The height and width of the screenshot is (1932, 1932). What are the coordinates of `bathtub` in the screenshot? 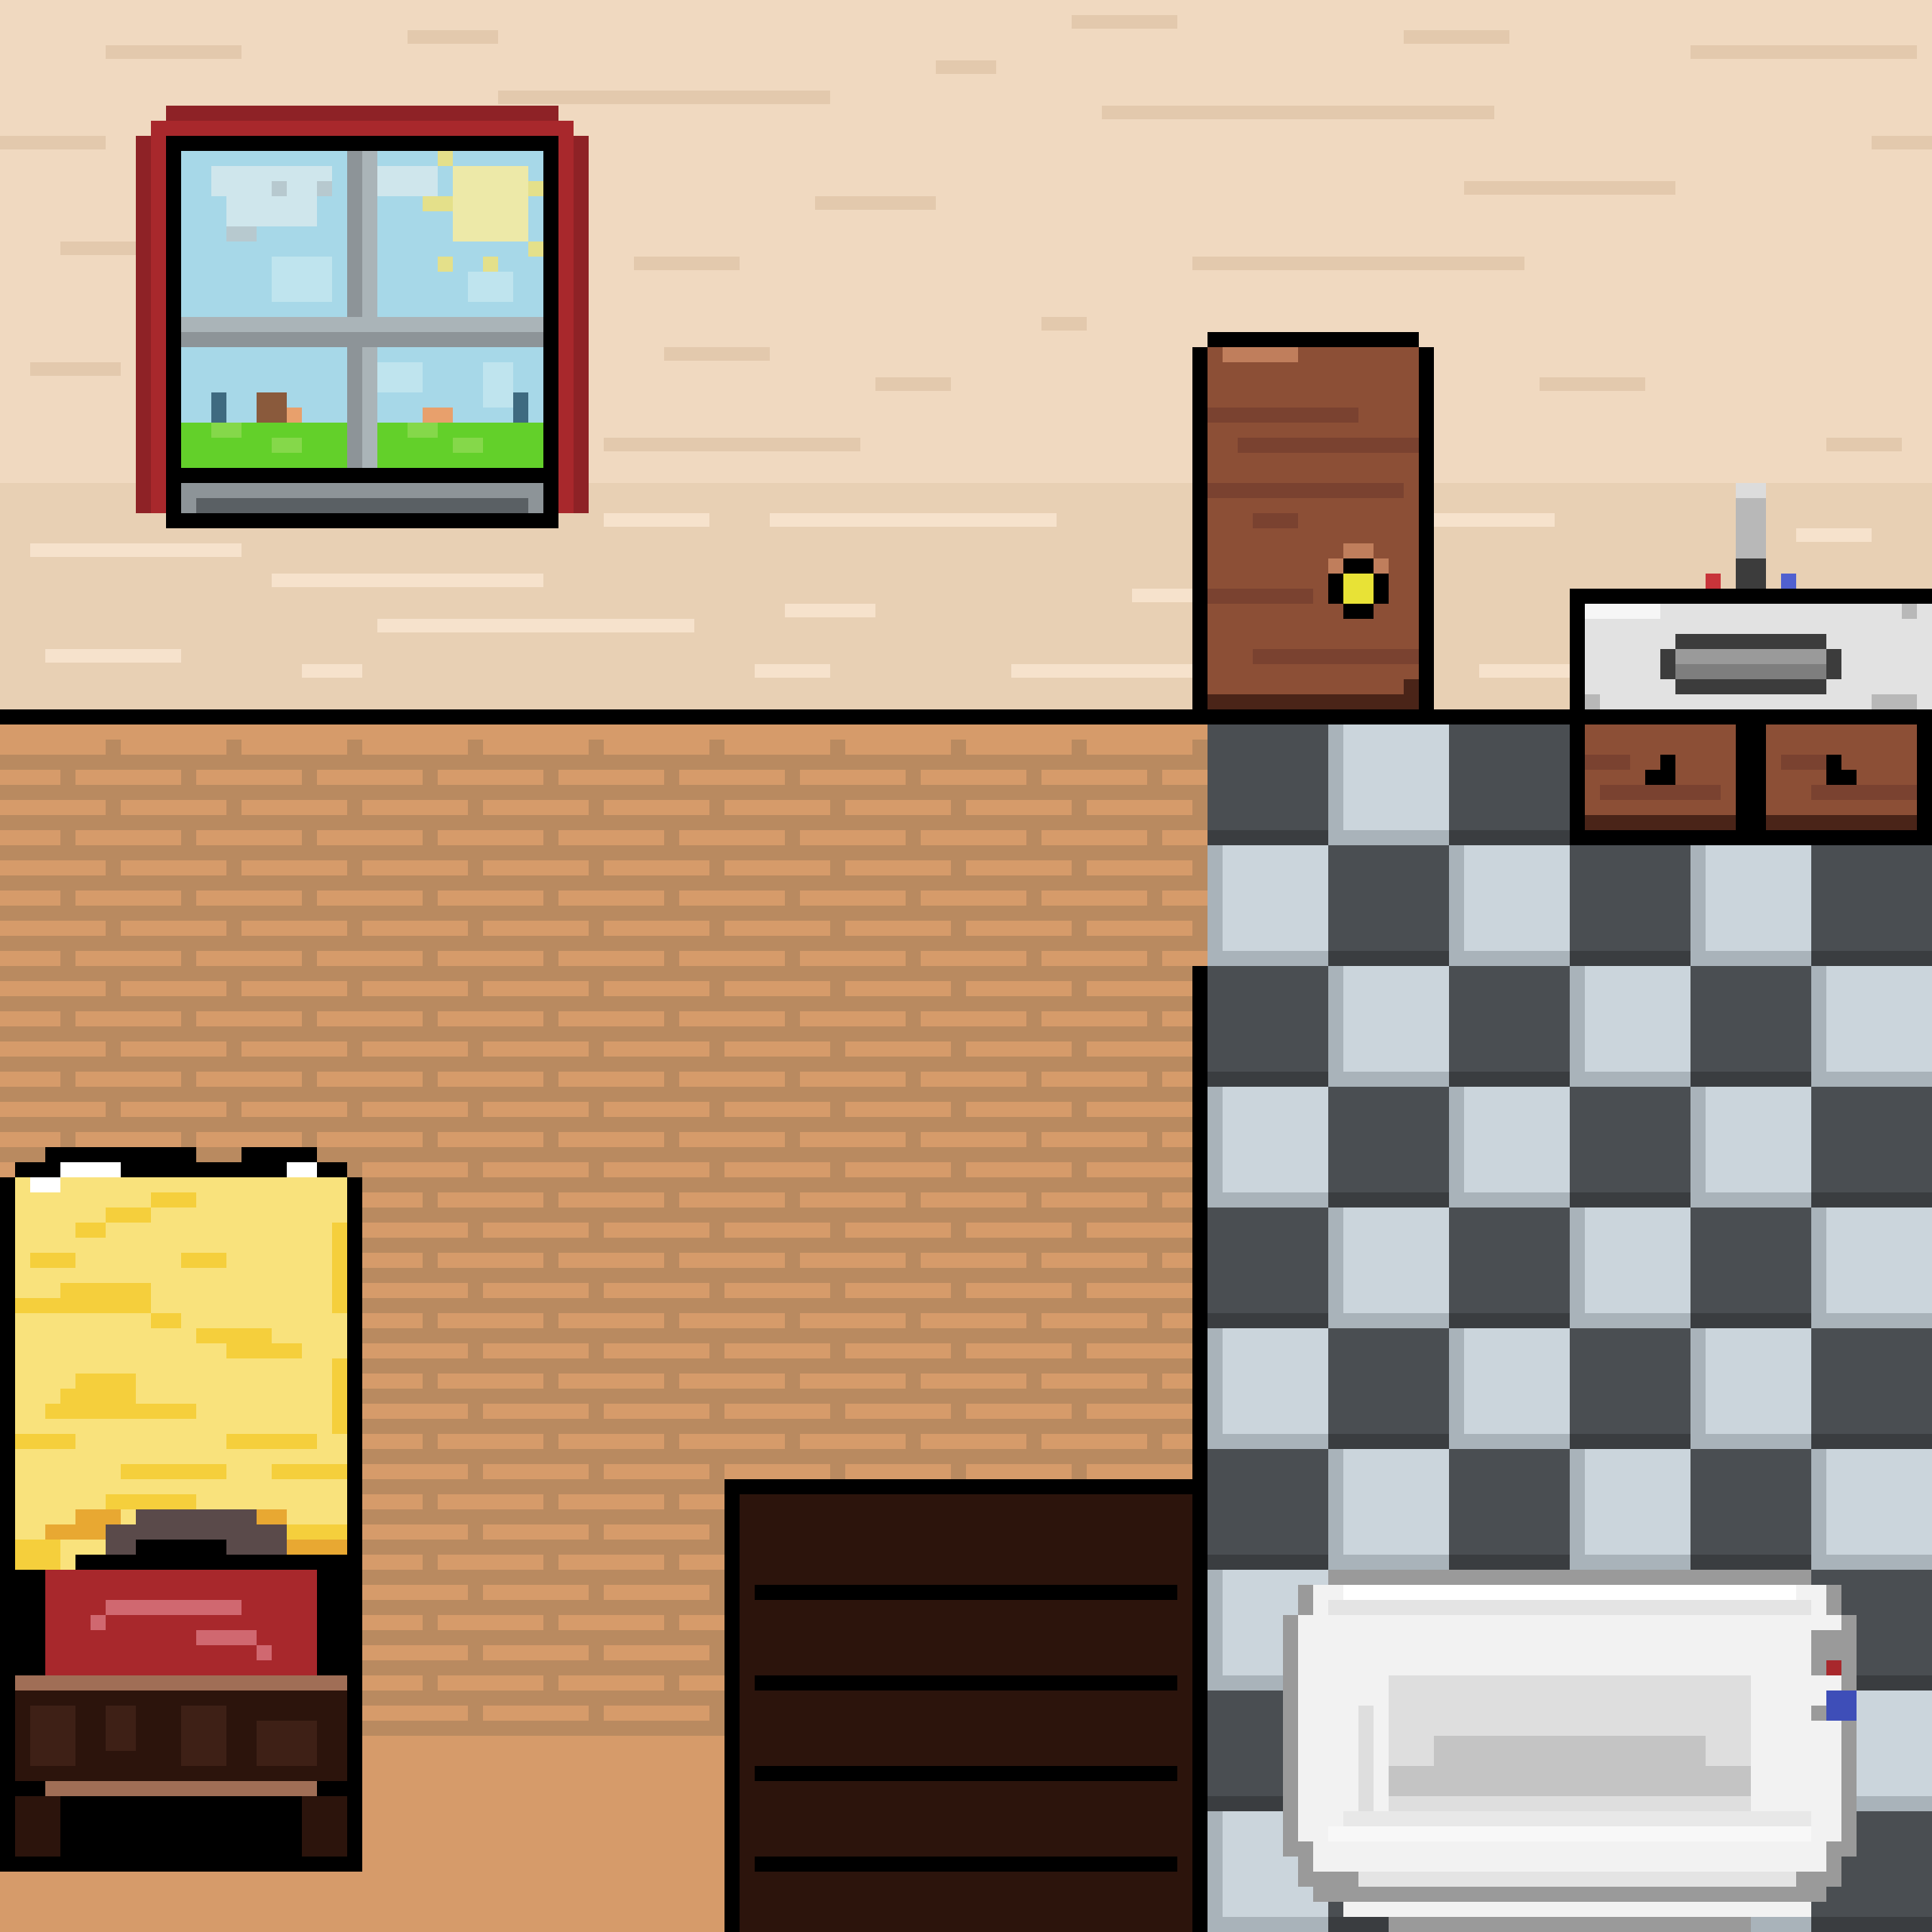 It's located at (1570, 1751).